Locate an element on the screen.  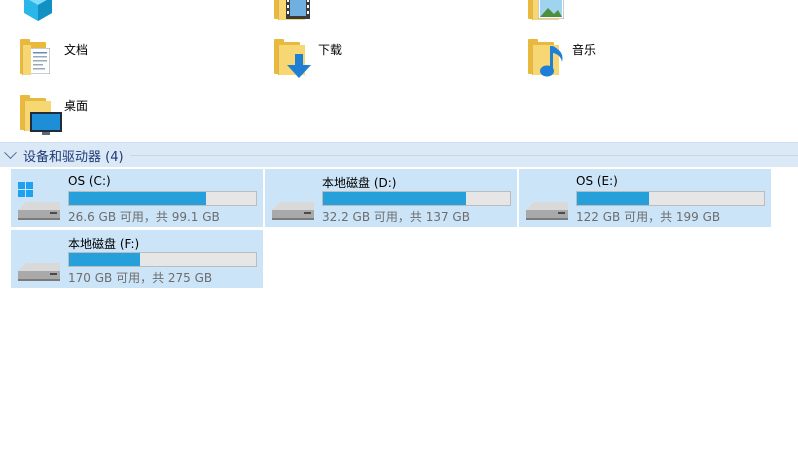
devices-section-header: 设备和驱动器 (4) is located at coordinates (399, 154).